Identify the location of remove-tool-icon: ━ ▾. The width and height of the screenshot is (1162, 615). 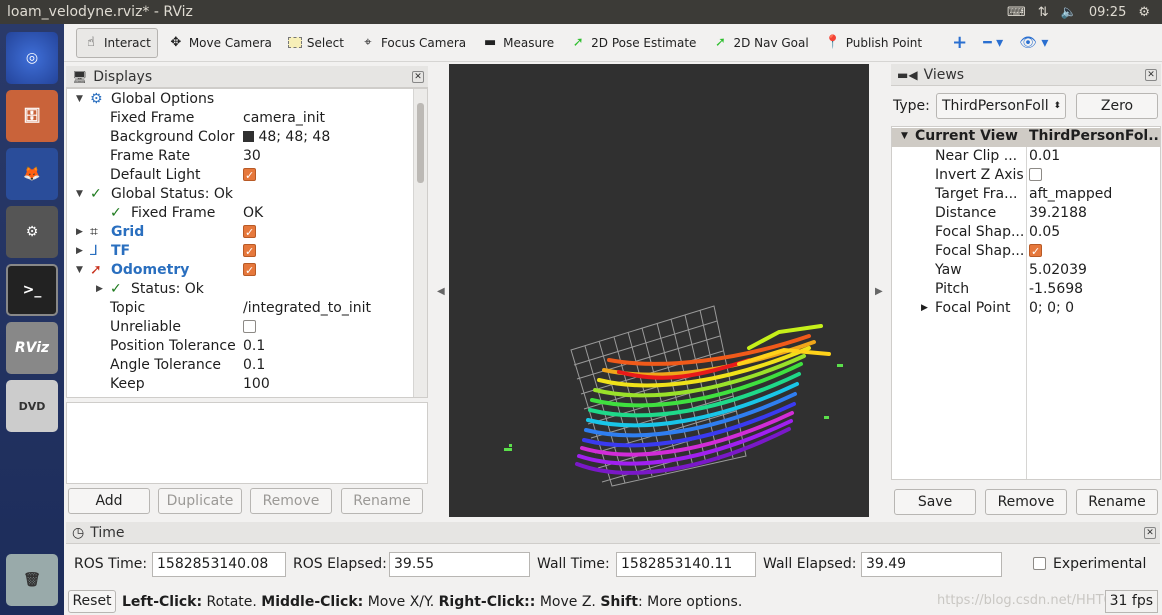
(993, 43).